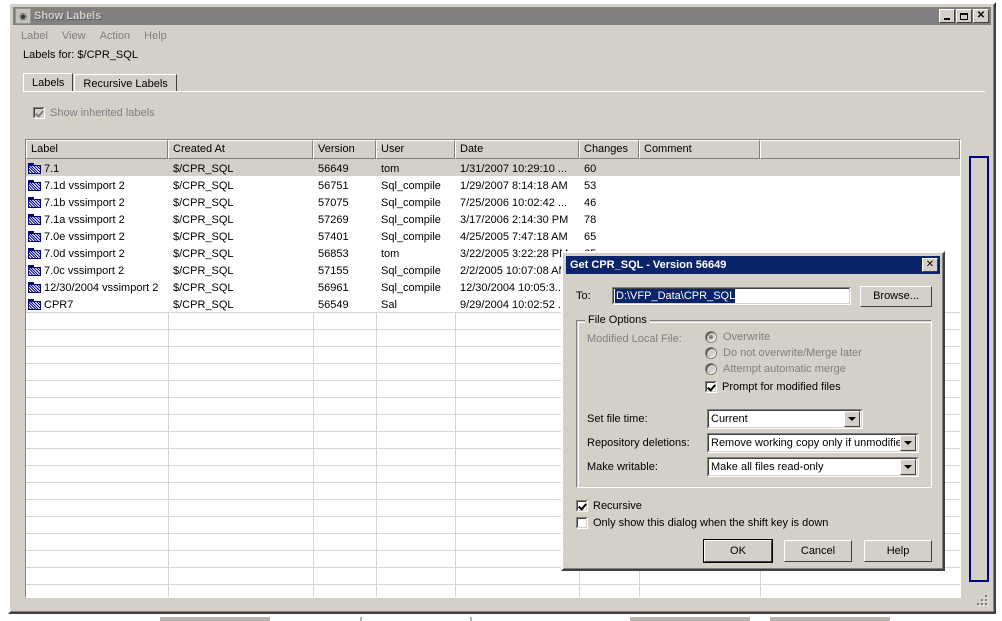 Image resolution: width=1002 pixels, height=621 pixels. What do you see at coordinates (583, 296) in the screenshot?
I see `to-label: To:` at bounding box center [583, 296].